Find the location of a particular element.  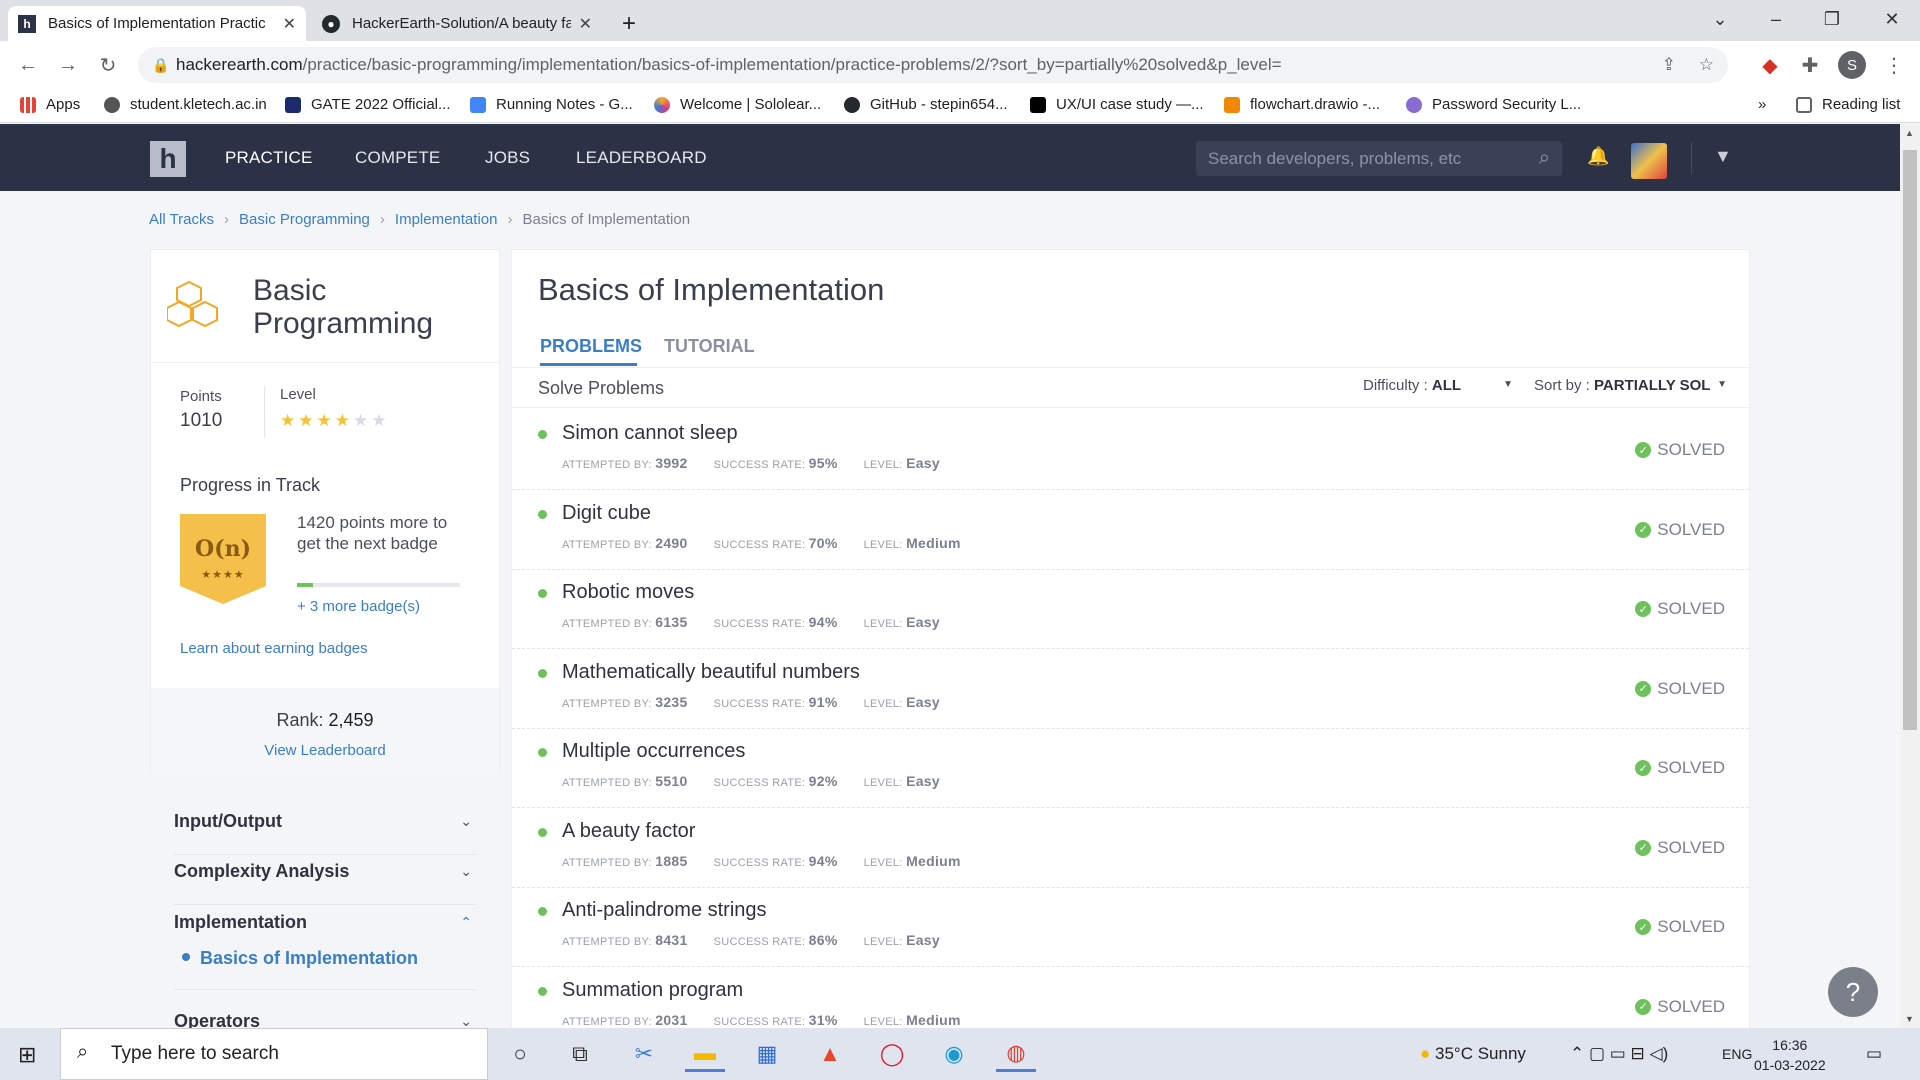

extensions-puzzle-icon: ✚ is located at coordinates (1810, 65).